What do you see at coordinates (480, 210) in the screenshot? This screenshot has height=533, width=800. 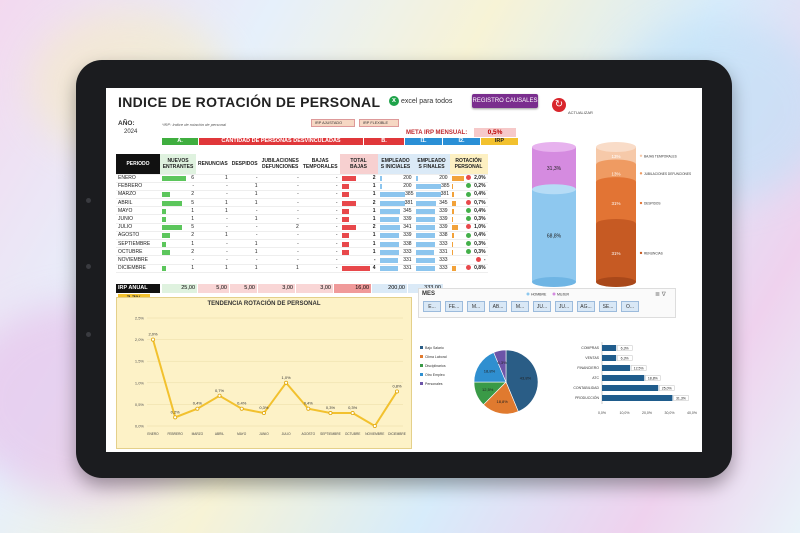 I see `cell-value: 0,4%` at bounding box center [480, 210].